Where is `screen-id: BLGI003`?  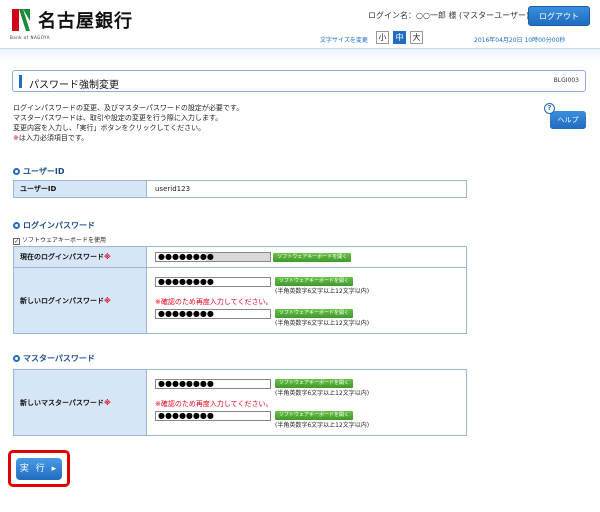
screen-id: BLGI003 is located at coordinates (566, 80).